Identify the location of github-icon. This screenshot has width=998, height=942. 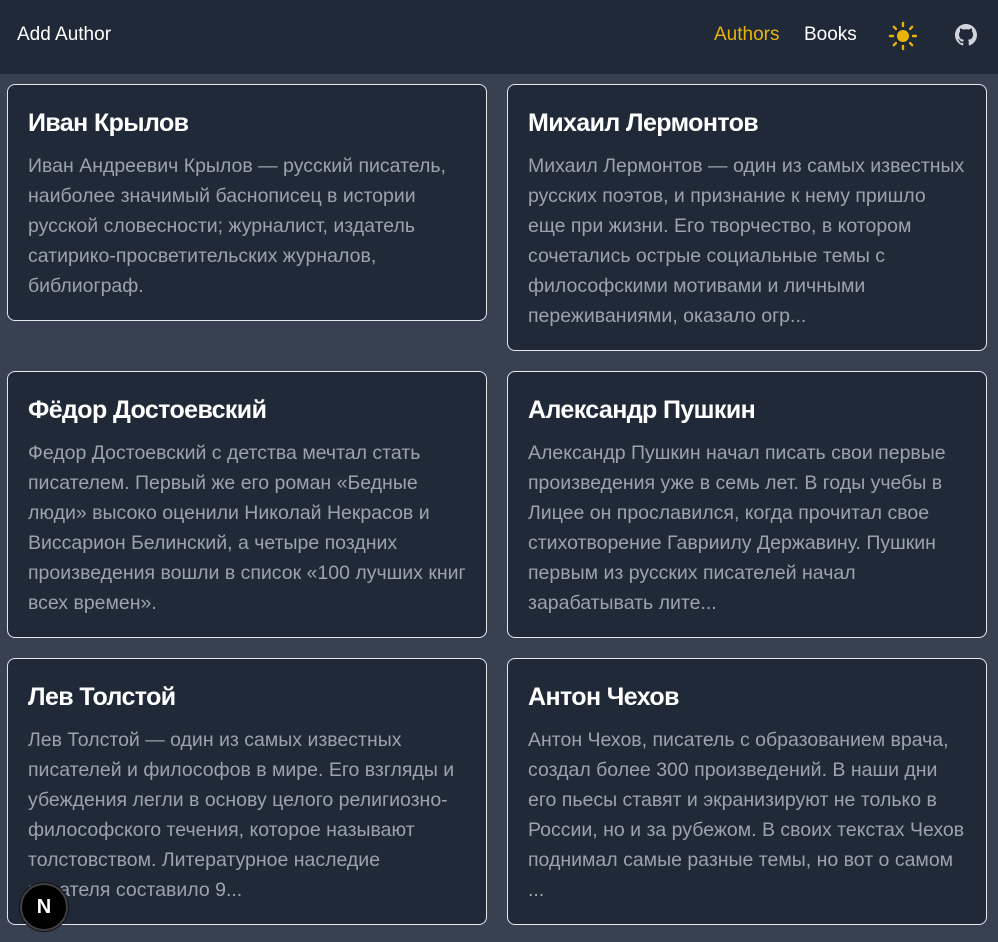
(966, 35).